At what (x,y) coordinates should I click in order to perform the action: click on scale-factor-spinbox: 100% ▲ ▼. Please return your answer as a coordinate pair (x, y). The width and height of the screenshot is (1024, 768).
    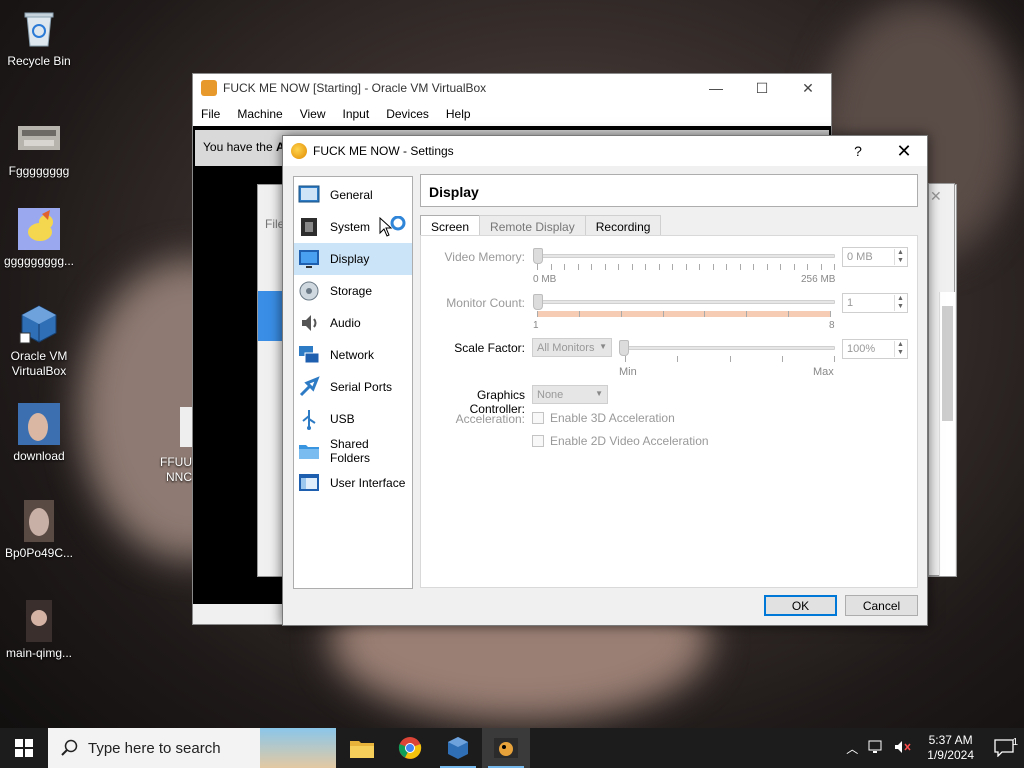
    Looking at the image, I should click on (875, 349).